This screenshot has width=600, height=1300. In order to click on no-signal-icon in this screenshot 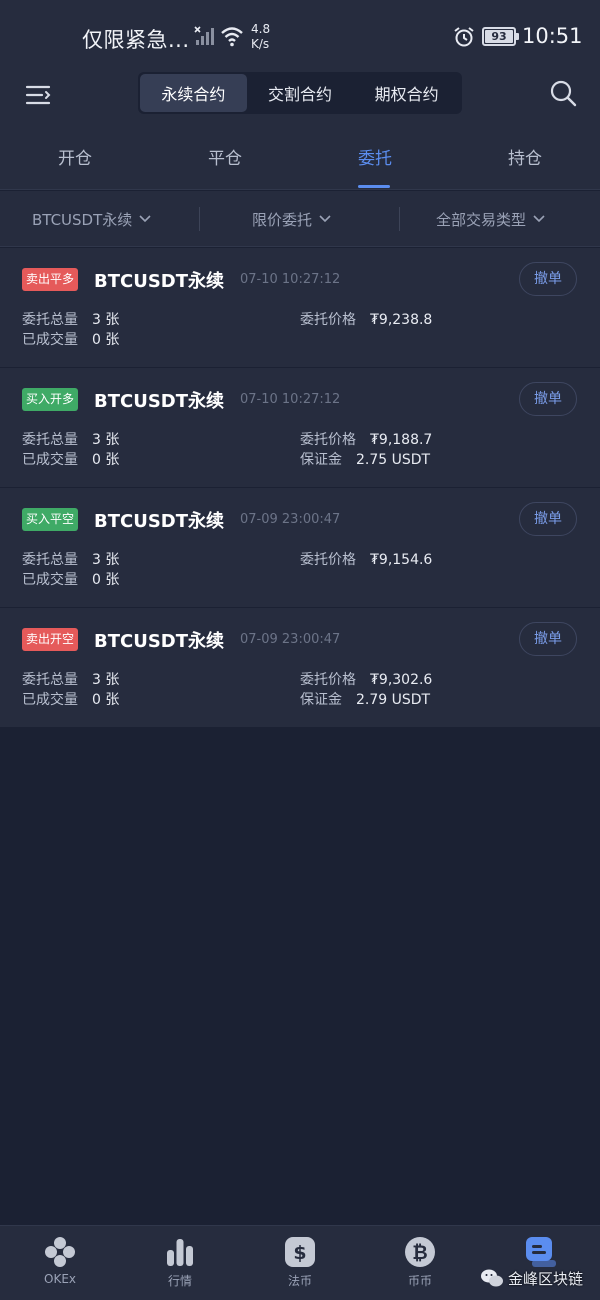, I will do `click(204, 35)`.